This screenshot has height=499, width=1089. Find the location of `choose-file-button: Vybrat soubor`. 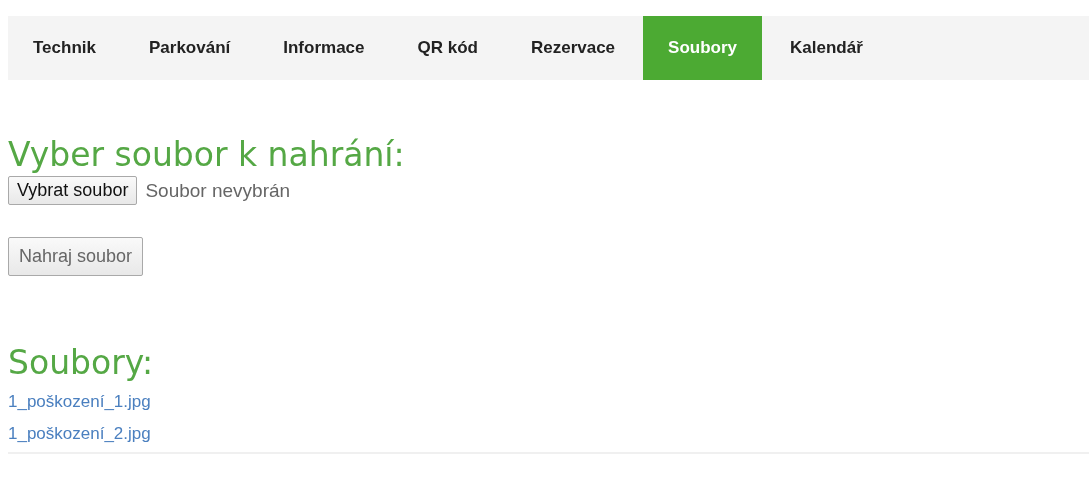

choose-file-button: Vybrat soubor is located at coordinates (73, 190).